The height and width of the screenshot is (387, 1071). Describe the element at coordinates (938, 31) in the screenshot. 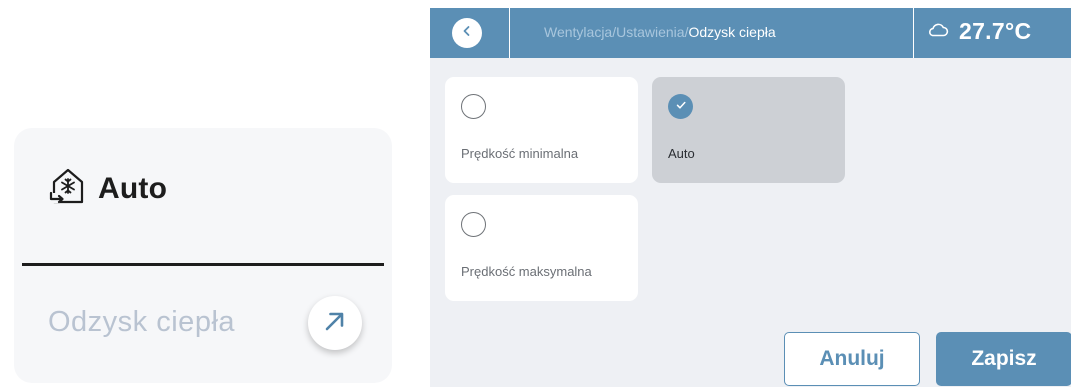

I see `cloud-icon` at that location.